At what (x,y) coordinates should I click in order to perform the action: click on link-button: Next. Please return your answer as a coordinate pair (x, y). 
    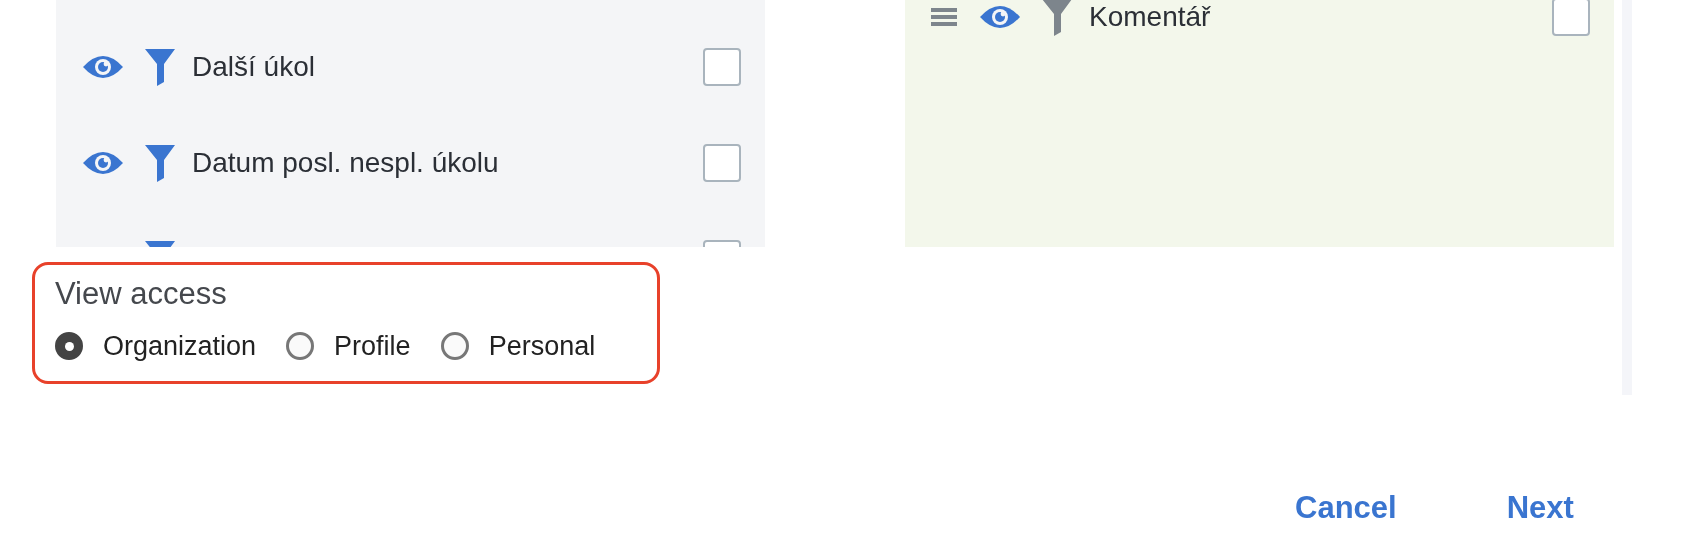
    Looking at the image, I should click on (1540, 508).